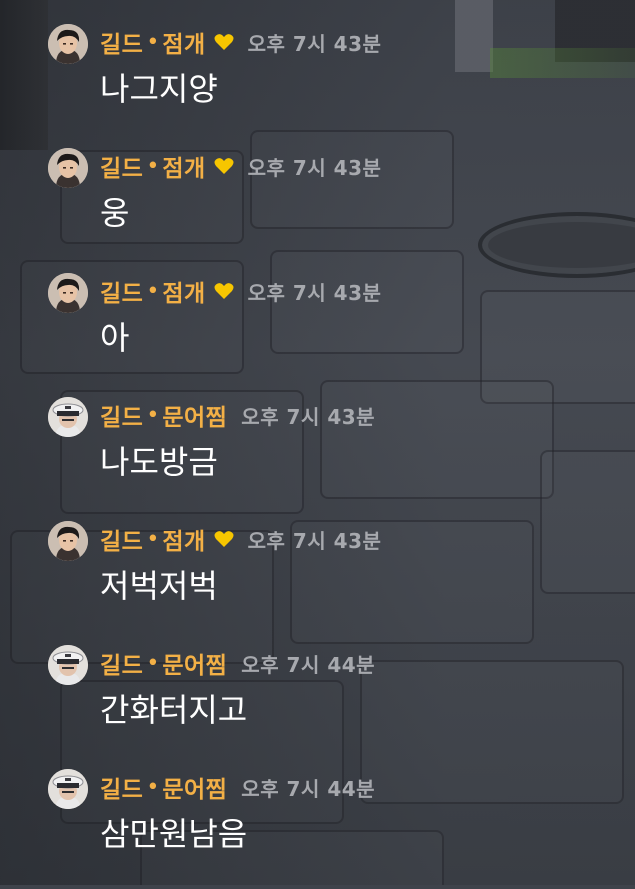  What do you see at coordinates (174, 710) in the screenshot?
I see `message-text: 간화터지고` at bounding box center [174, 710].